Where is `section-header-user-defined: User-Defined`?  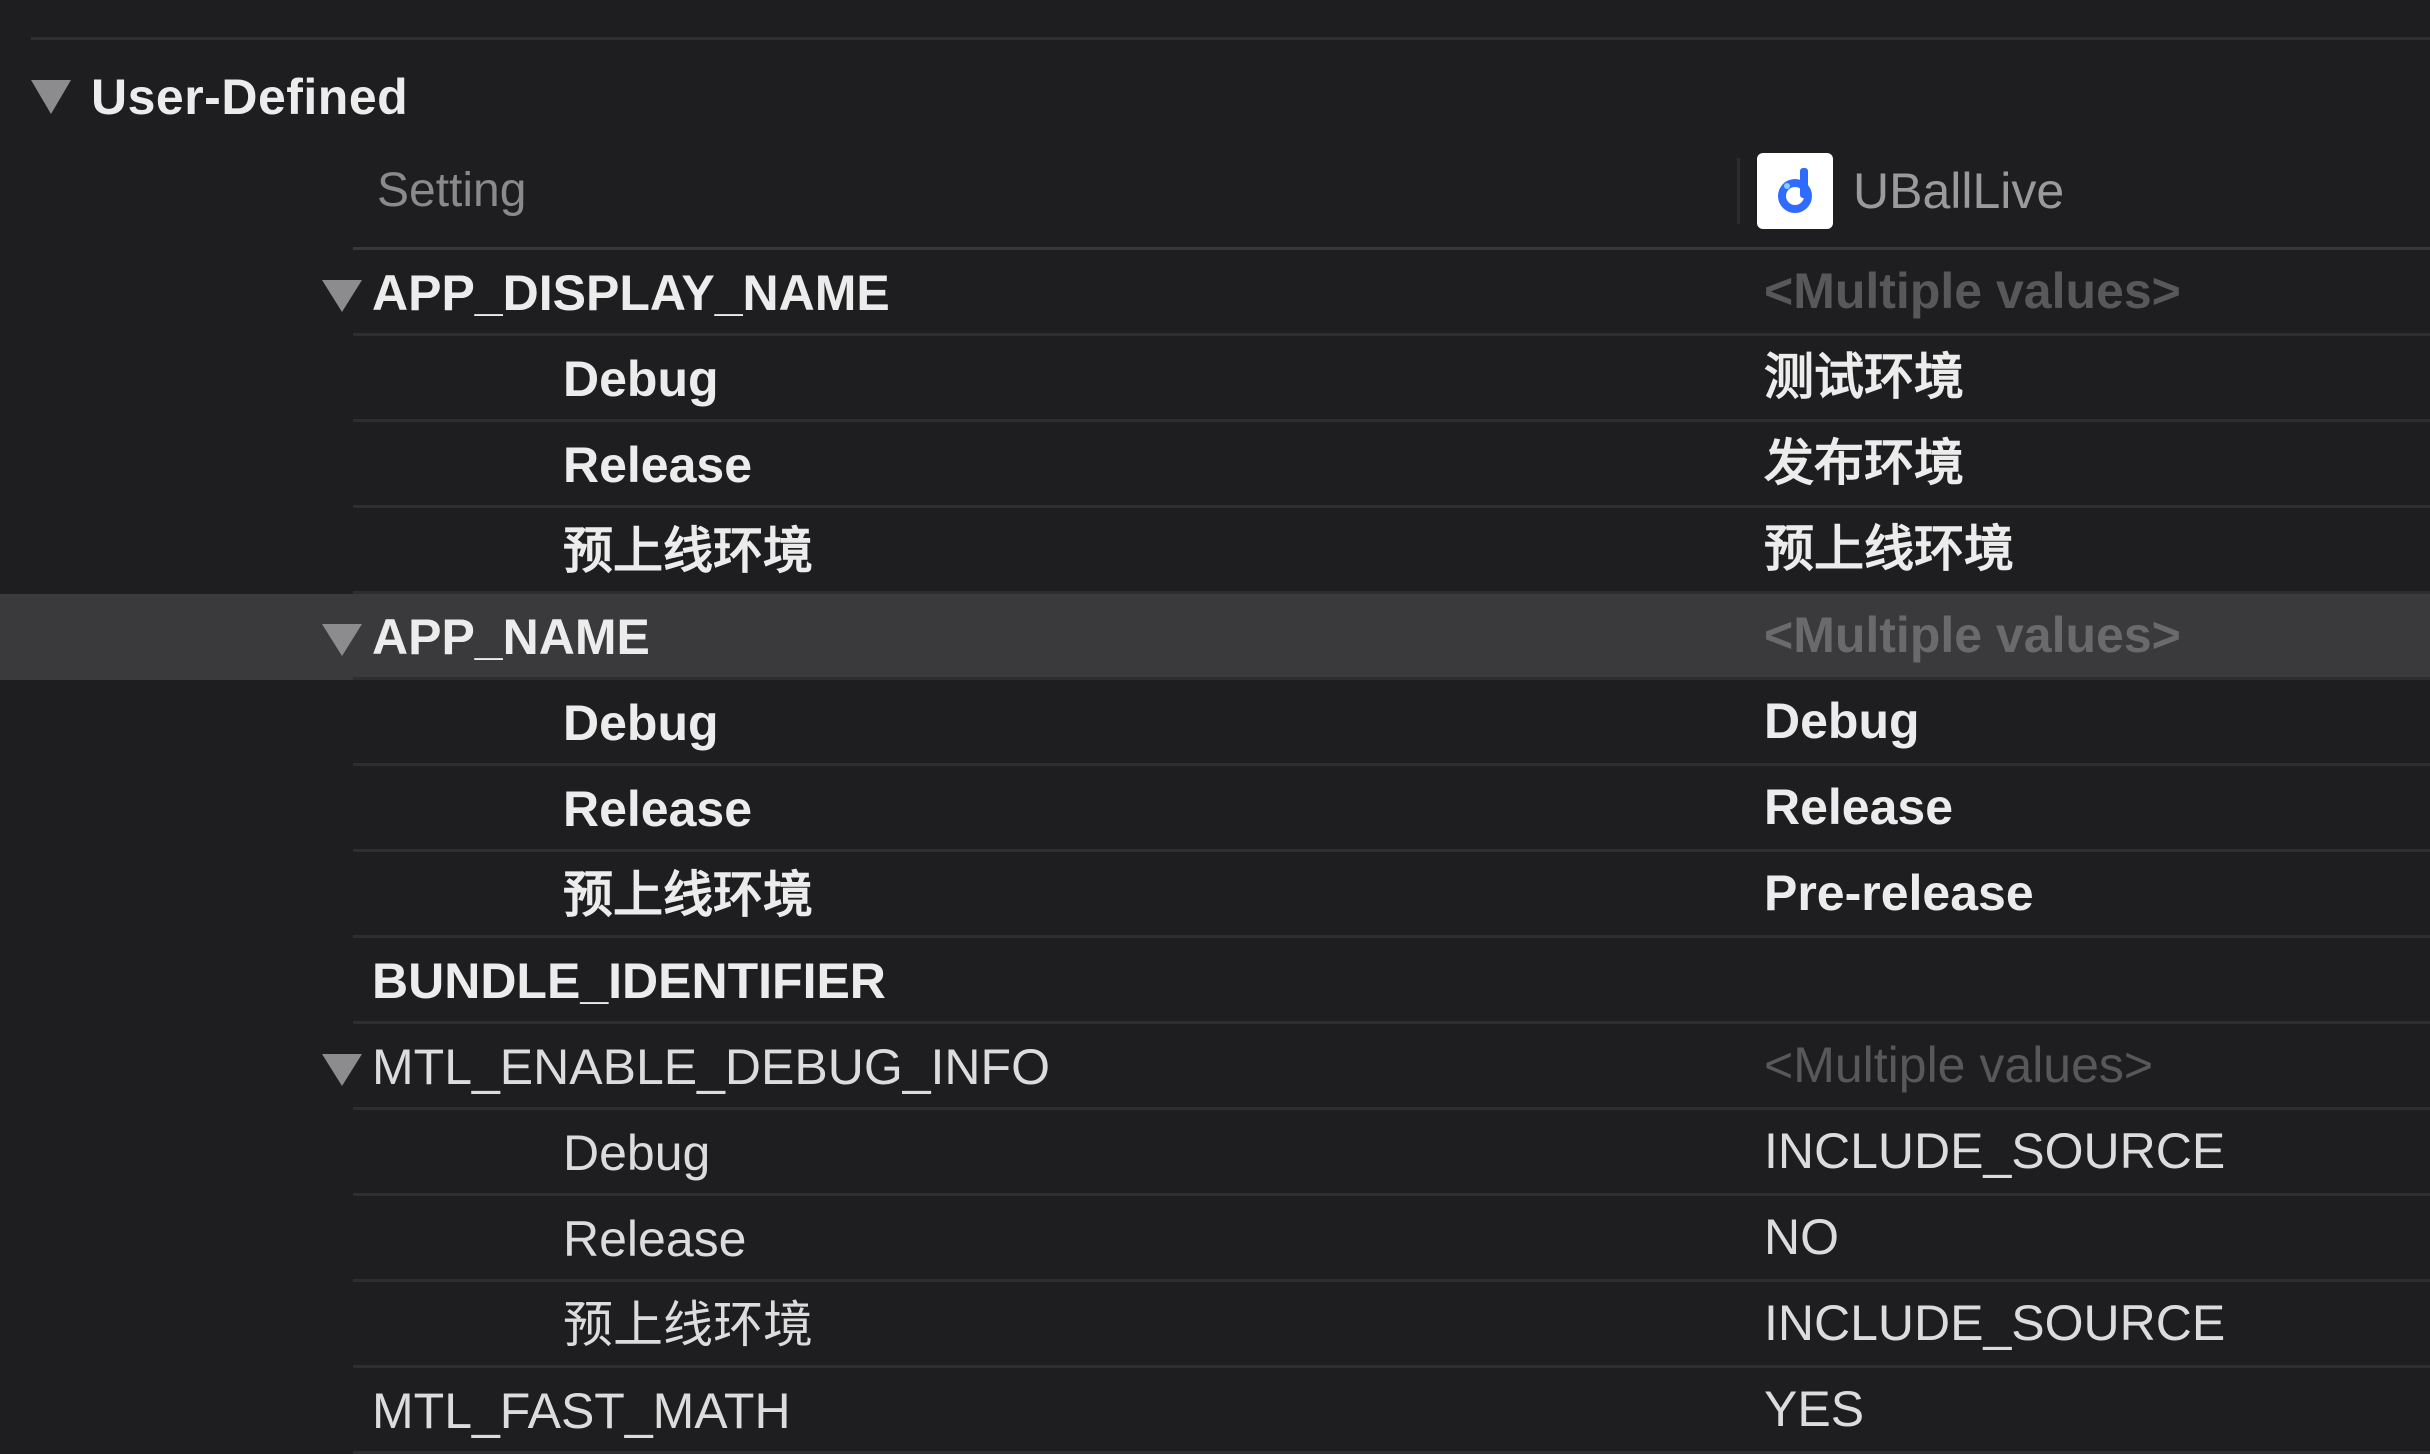
section-header-user-defined: User-Defined is located at coordinates (219, 97).